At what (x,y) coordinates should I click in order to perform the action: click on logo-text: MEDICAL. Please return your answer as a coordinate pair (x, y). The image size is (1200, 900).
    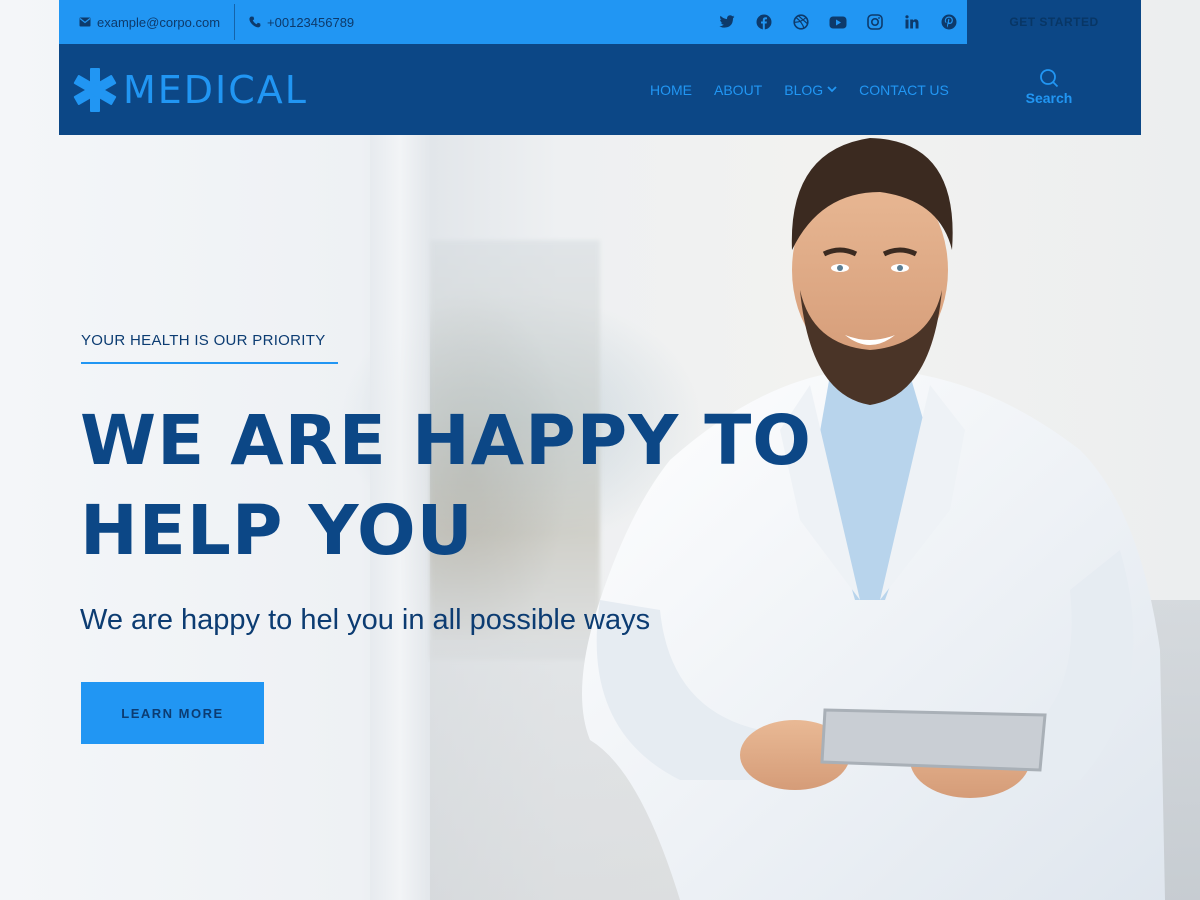
    Looking at the image, I should click on (215, 90).